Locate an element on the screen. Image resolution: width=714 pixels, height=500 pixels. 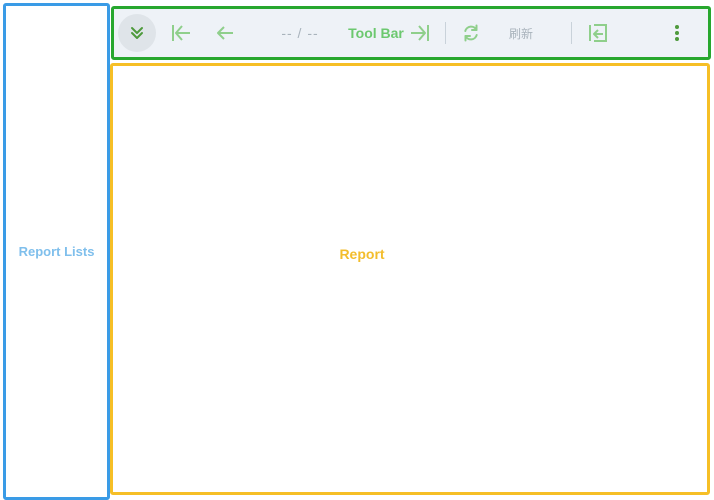
more-vertical-icon is located at coordinates (677, 33).